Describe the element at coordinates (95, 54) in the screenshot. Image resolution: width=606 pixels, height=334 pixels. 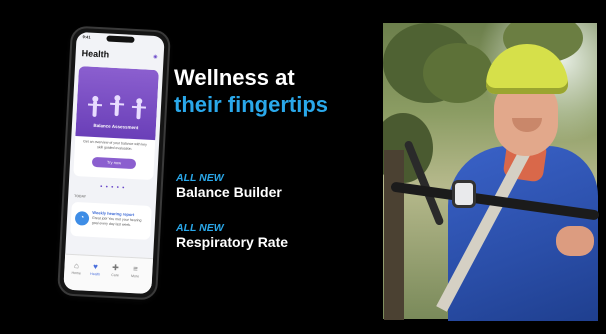
I see `app-title: Health` at that location.